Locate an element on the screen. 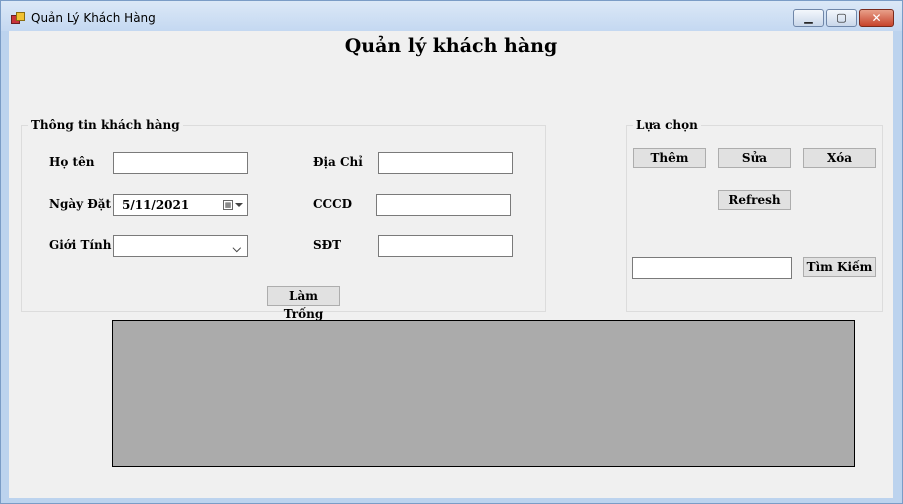  customer-info-group-title: Thông tin khách hàng is located at coordinates (105, 125).